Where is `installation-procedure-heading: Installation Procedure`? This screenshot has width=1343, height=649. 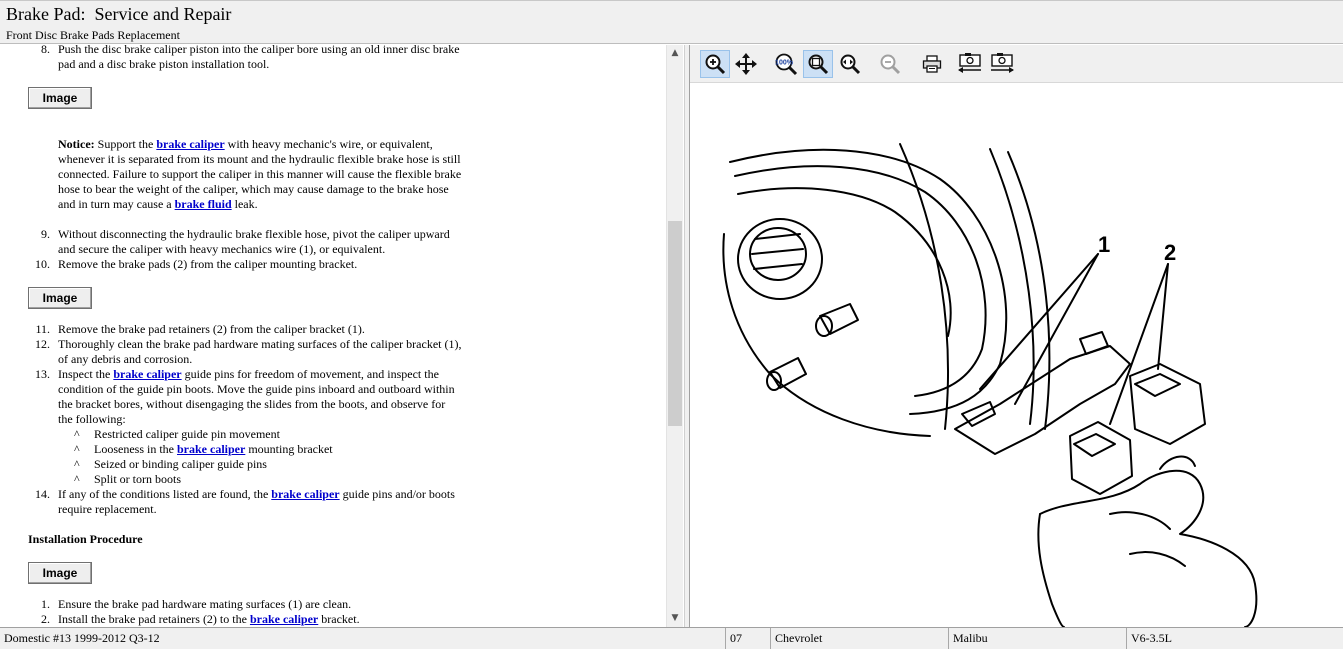
installation-procedure-heading: Installation Procedure is located at coordinates (85, 539).